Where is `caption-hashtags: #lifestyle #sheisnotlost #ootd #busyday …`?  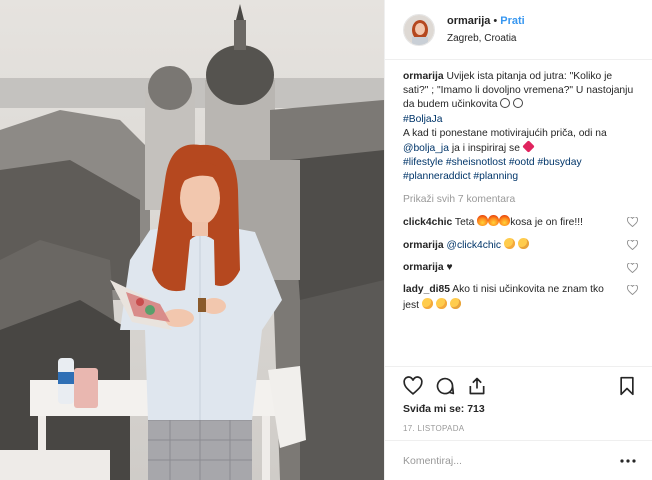
caption-hashtags: #lifestyle #sheisnotlost #ootd #busyday … is located at coordinates (492, 169).